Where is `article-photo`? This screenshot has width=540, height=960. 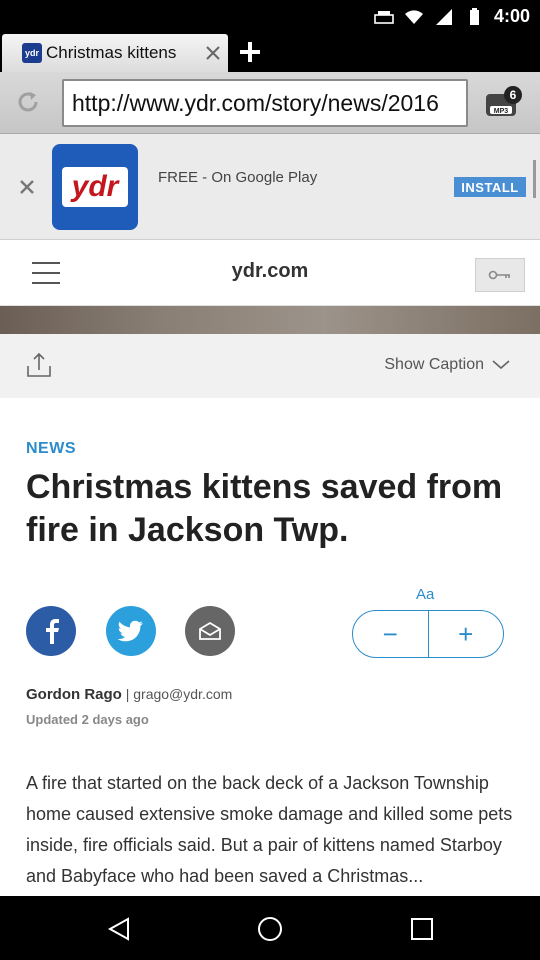 article-photo is located at coordinates (270, 320).